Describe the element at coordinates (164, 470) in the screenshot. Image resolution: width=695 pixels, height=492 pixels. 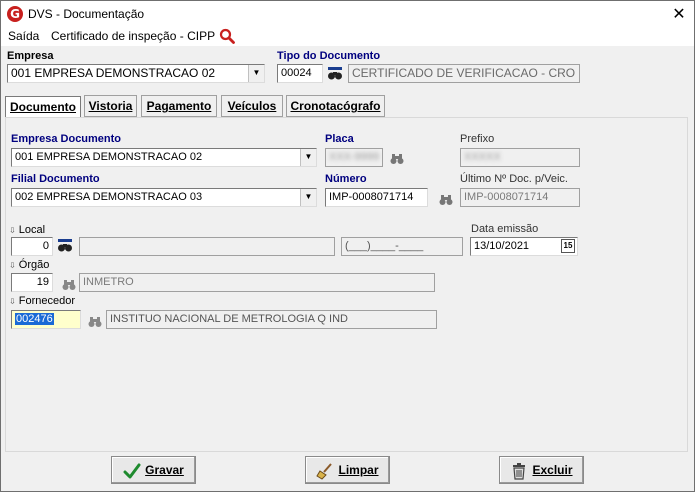
I see `gravar-label: Gravar` at that location.